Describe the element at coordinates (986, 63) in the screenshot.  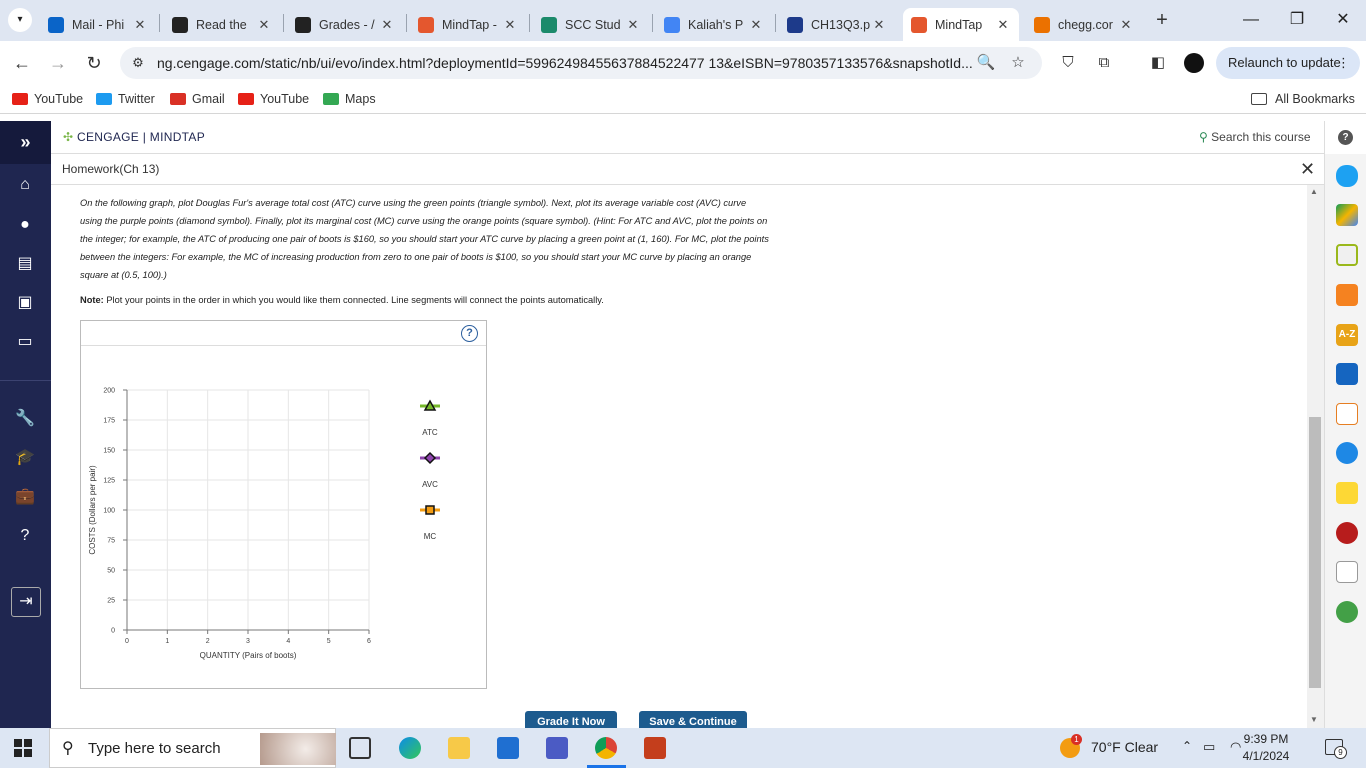
I see `zoom-icon: 🔍` at that location.